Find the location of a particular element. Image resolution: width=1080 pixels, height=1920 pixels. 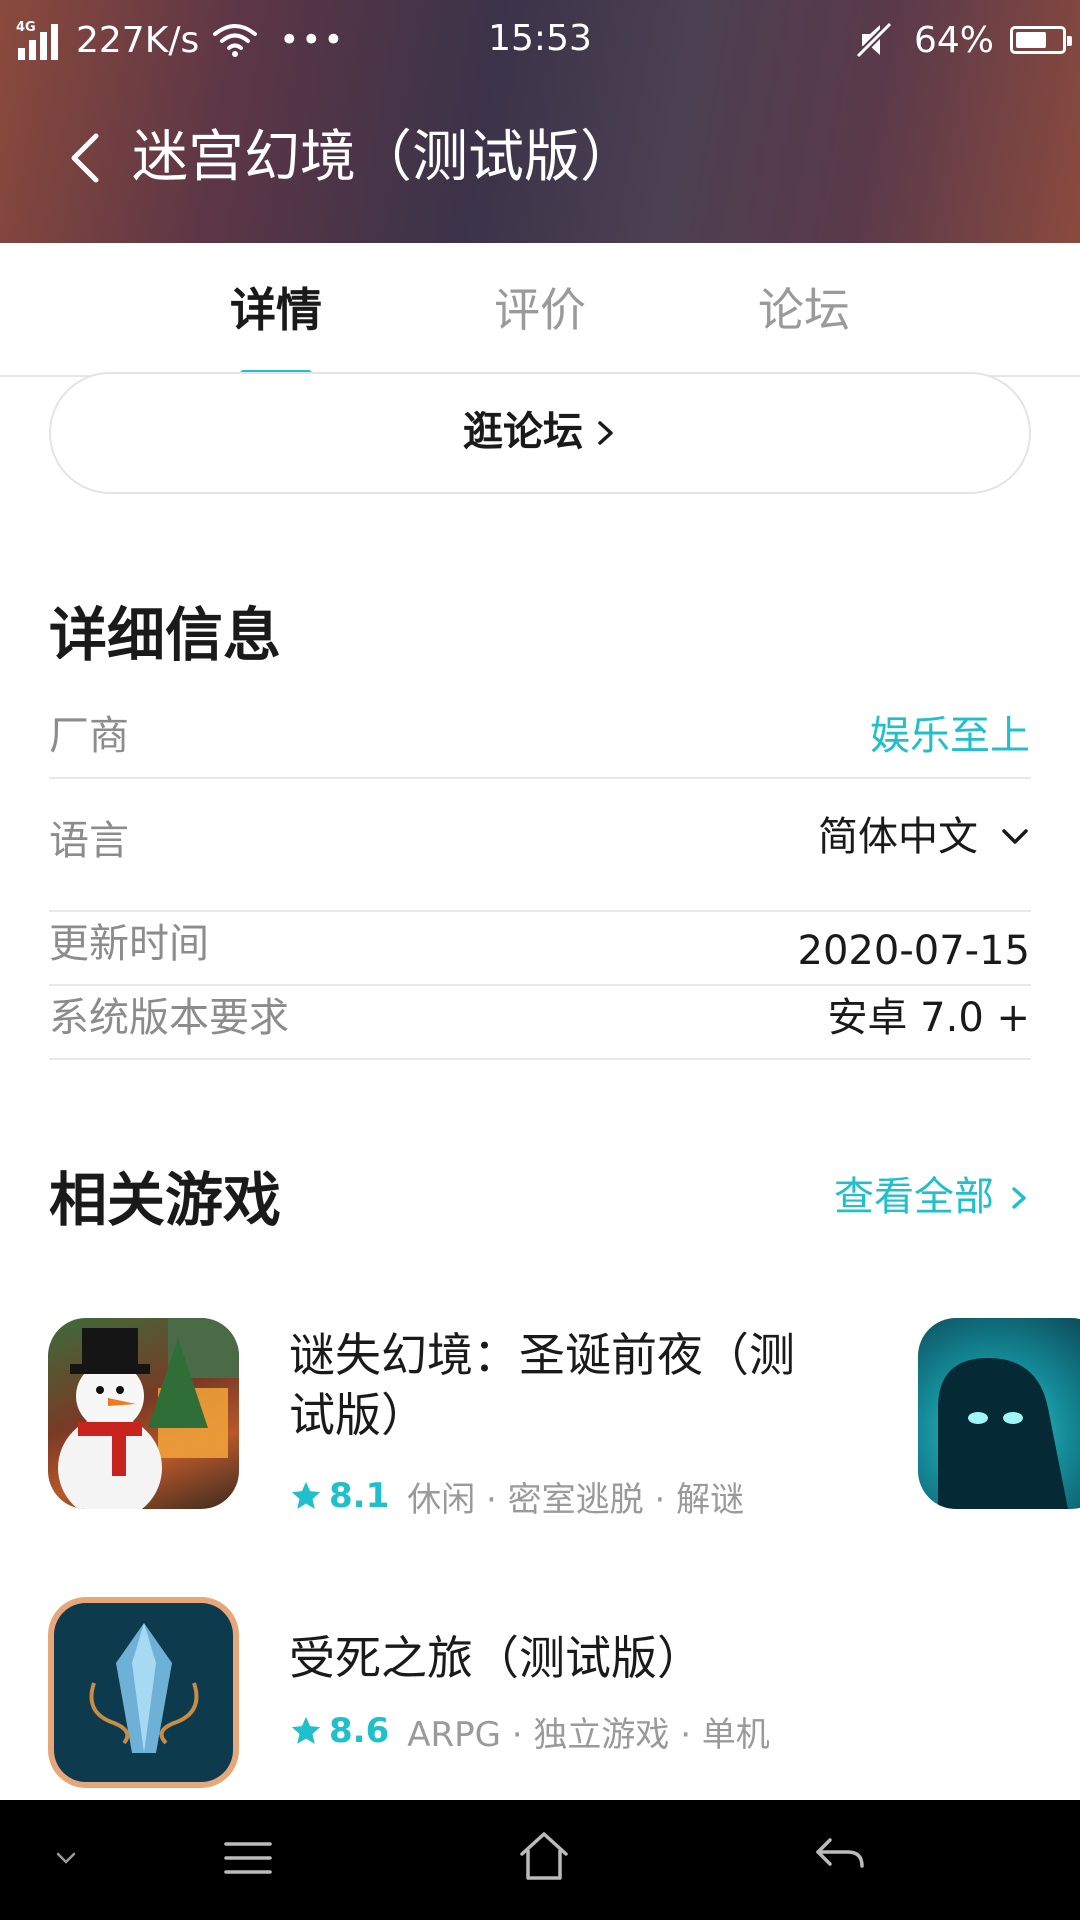

tab-details: 详情 is located at coordinates (276, 310).